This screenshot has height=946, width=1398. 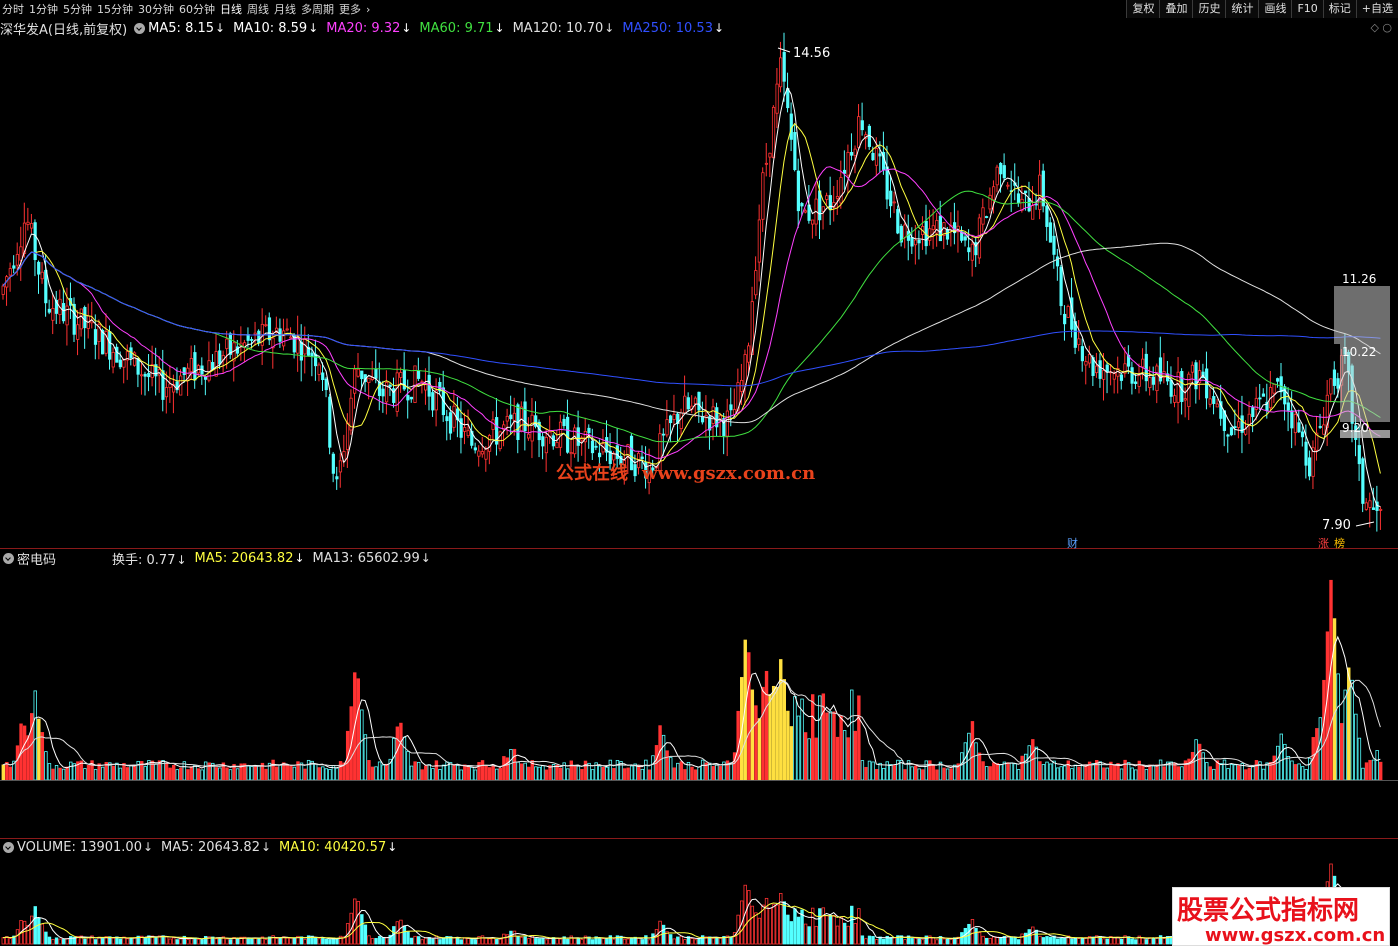 What do you see at coordinates (36, 558) in the screenshot?
I see `indicator-name: 密电码` at bounding box center [36, 558].